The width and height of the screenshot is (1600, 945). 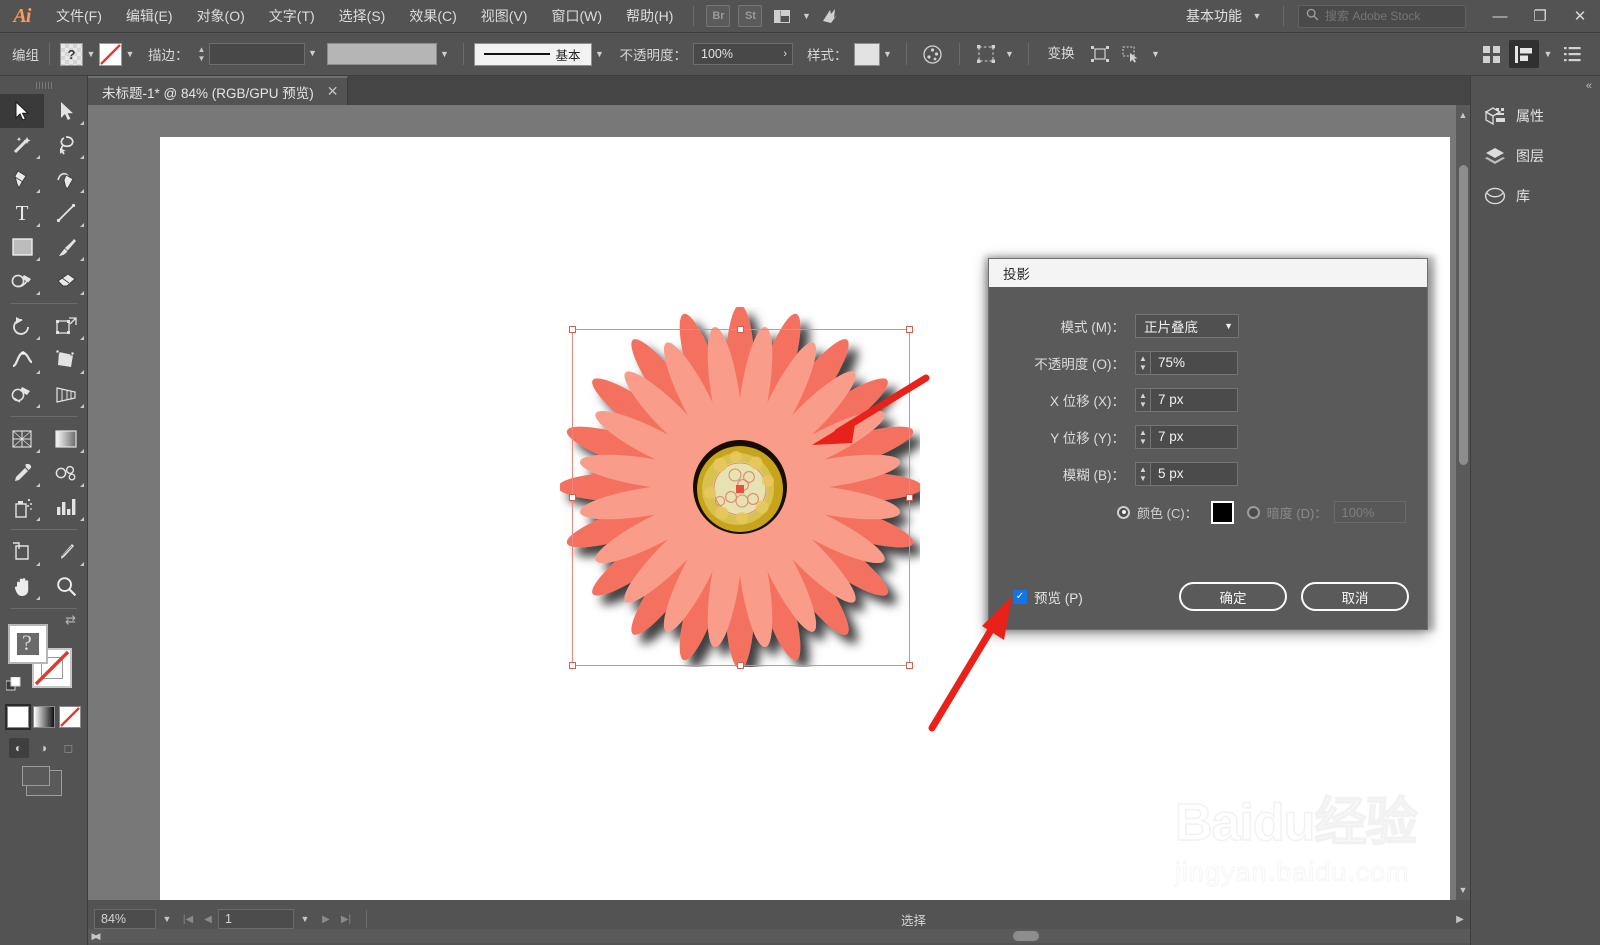 I want to click on symbol-sprayer-tool, so click(x=22, y=507).